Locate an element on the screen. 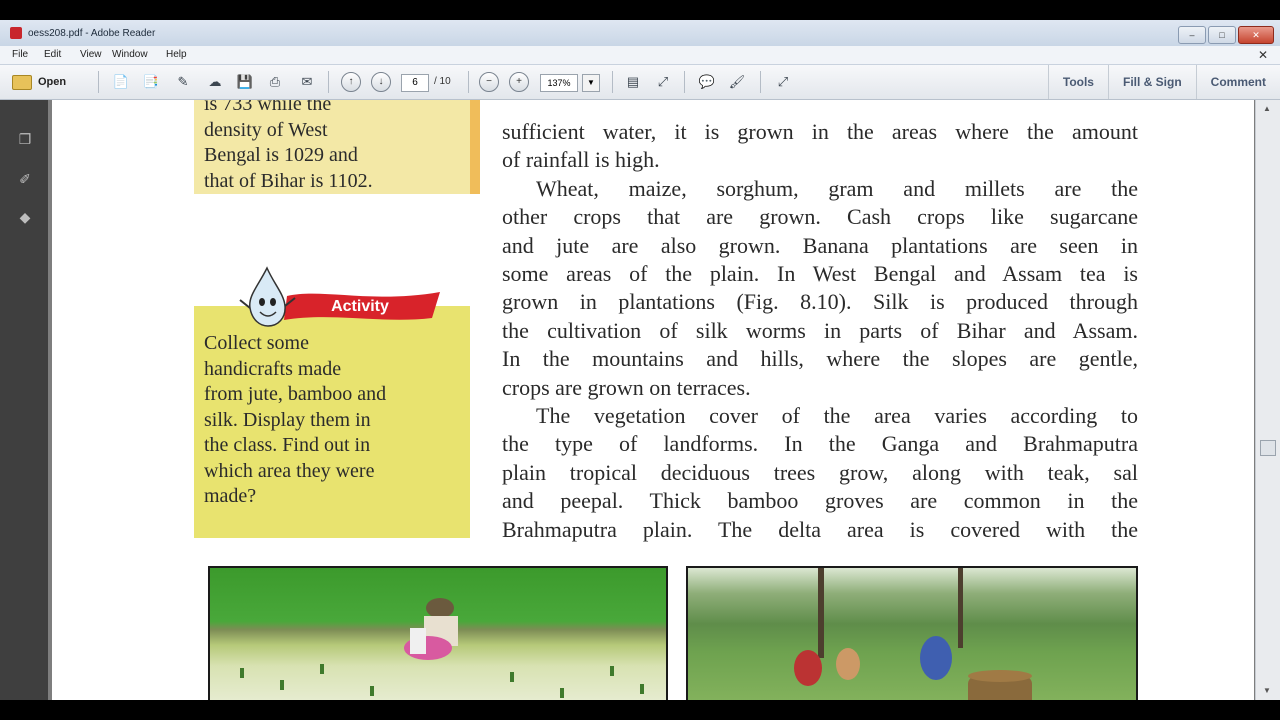  comment-icon: 💬 is located at coordinates (707, 82).